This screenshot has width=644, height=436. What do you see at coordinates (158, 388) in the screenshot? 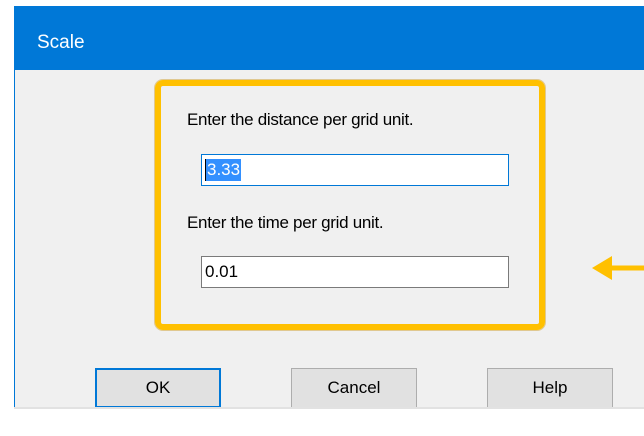
I see `ok-button: OK` at bounding box center [158, 388].